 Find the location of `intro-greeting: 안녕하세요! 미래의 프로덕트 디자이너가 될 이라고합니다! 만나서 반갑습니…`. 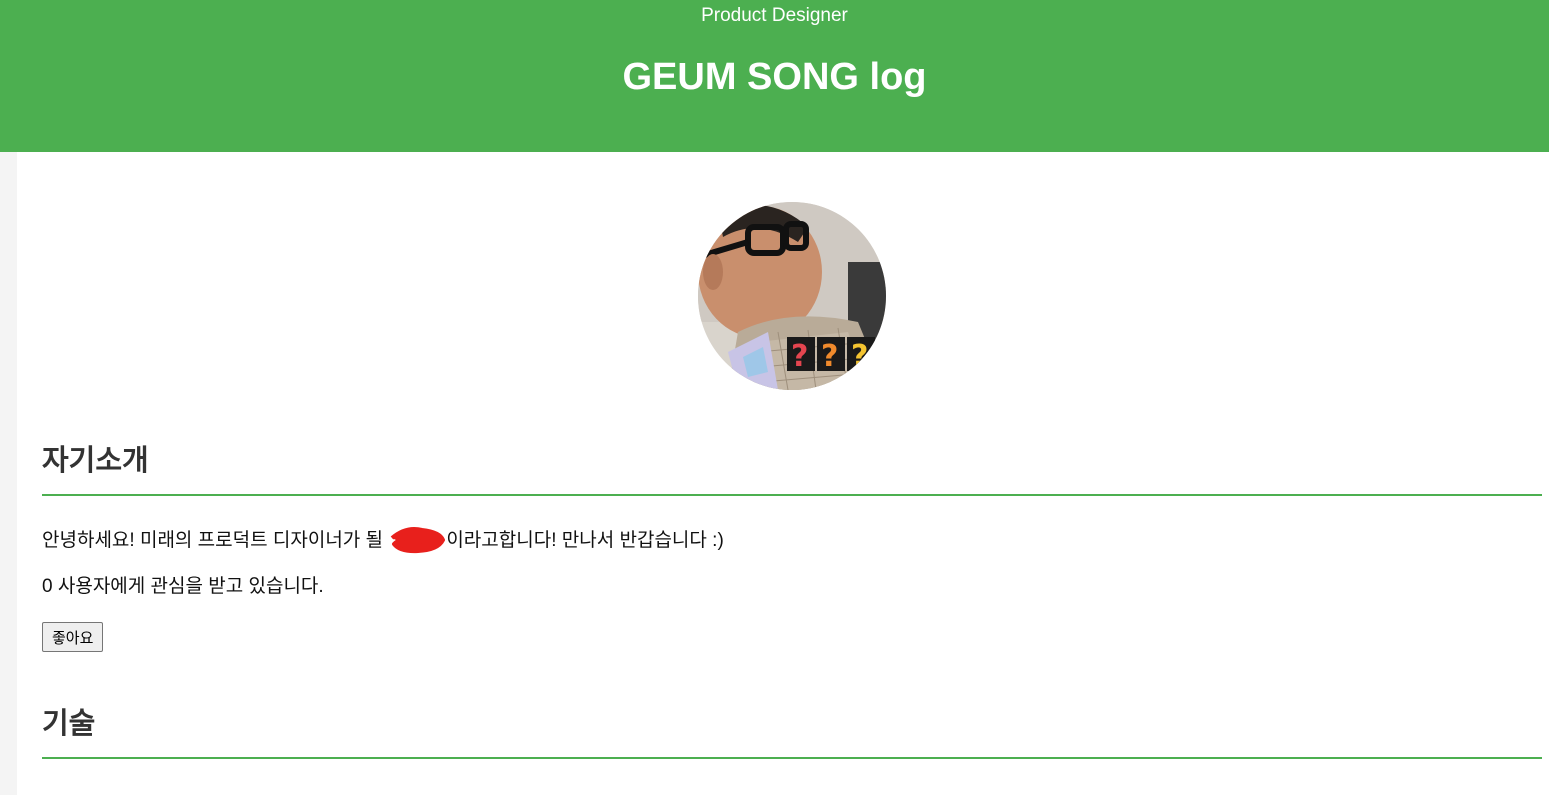

intro-greeting: 안녕하세요! 미래의 프로덕트 디자이너가 될 이라고합니다! 만나서 반갑습니… is located at coordinates (383, 541).